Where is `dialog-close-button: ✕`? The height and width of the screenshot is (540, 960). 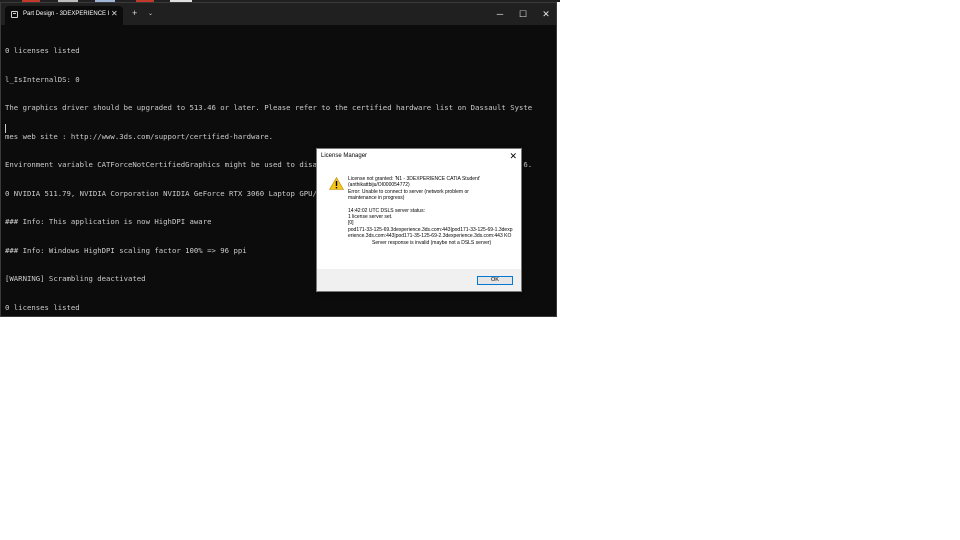
dialog-close-button: ✕ is located at coordinates (513, 156).